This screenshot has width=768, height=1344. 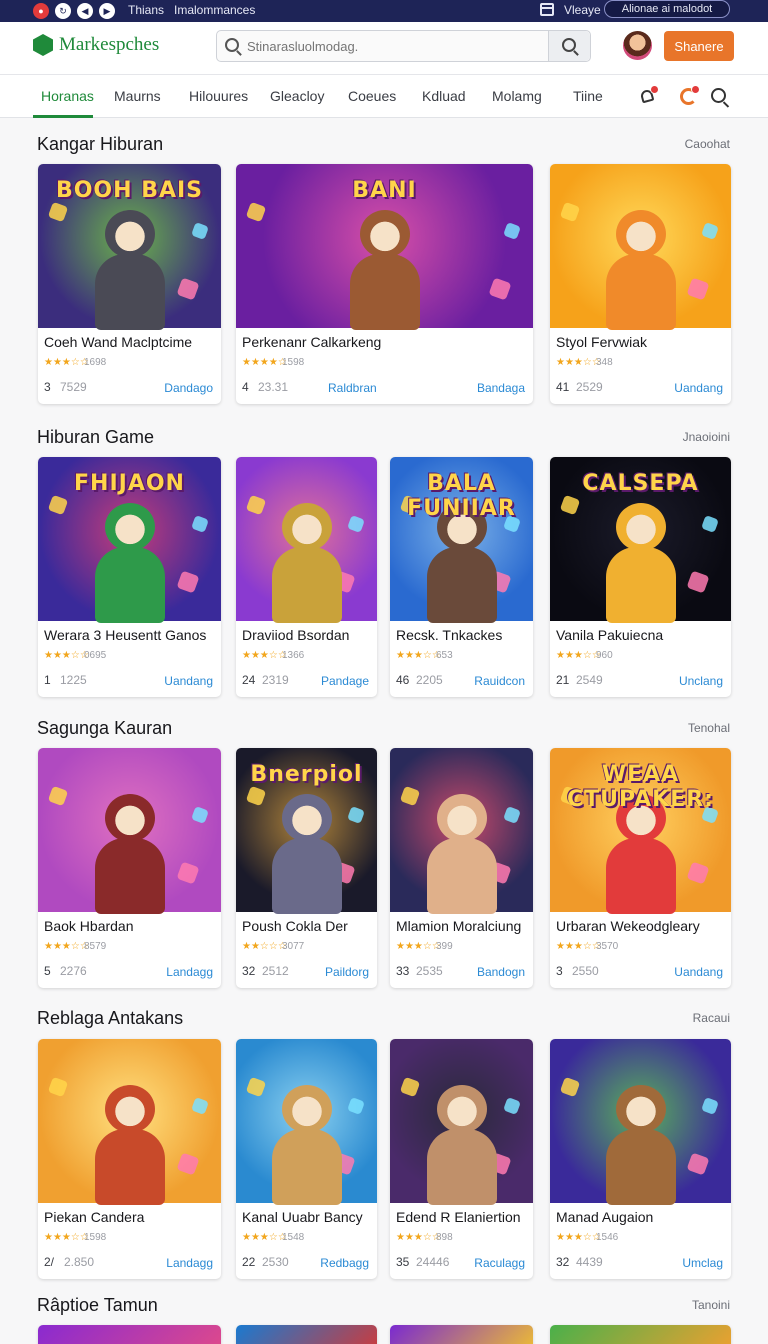 What do you see at coordinates (275, 1262) in the screenshot?
I see `play-count: 2530` at bounding box center [275, 1262].